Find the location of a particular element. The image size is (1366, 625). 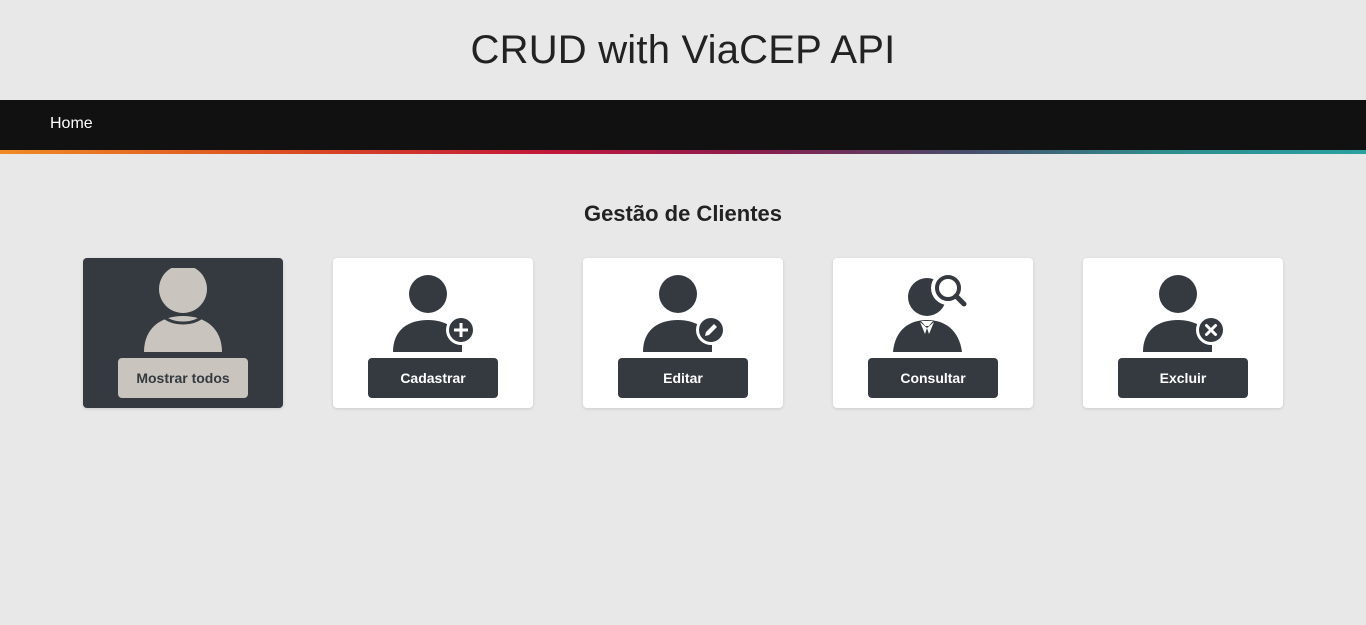

delete-button: Excluir is located at coordinates (1183, 378).